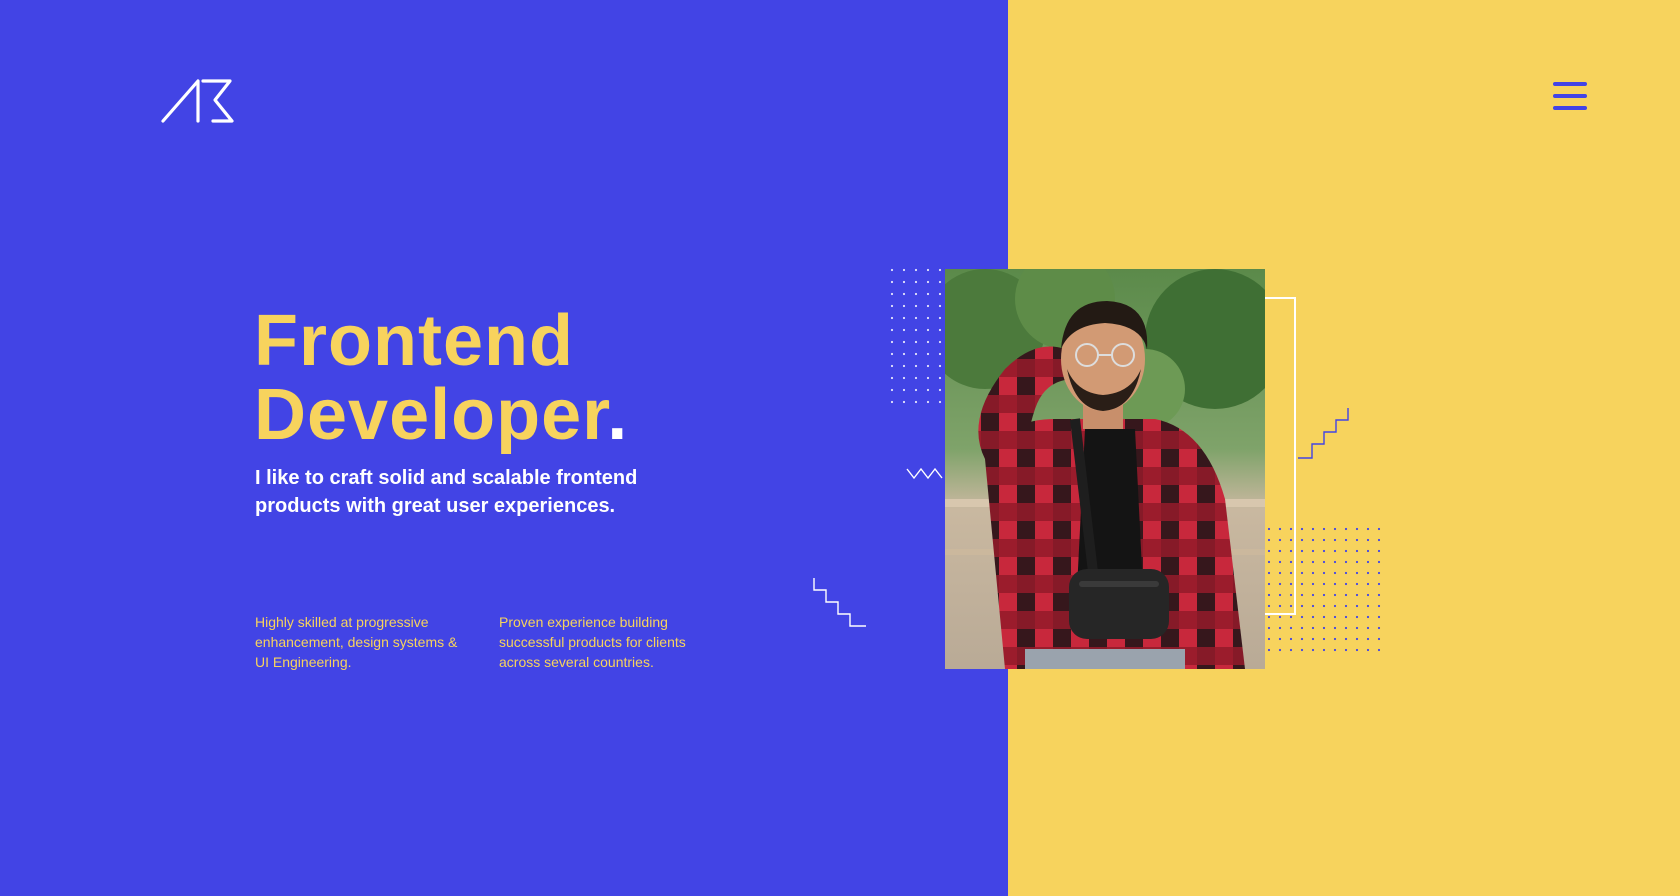 This screenshot has width=1680, height=896. Describe the element at coordinates (839, 602) in the screenshot. I see `stairs-decoration` at that location.